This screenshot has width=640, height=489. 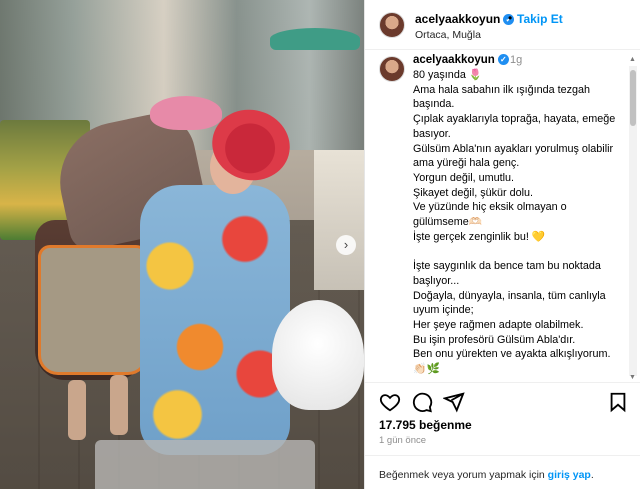 What do you see at coordinates (448, 35) in the screenshot?
I see `post-location: Ortaca, Muğla` at bounding box center [448, 35].